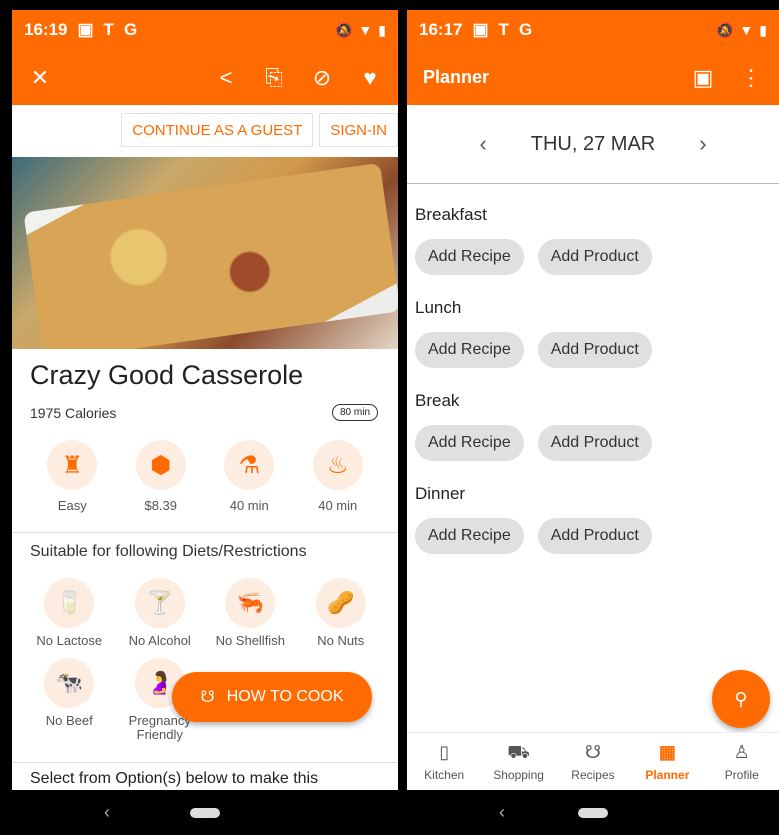 The width and height of the screenshot is (779, 835). Describe the element at coordinates (160, 465) in the screenshot. I see `price-tag-icon: ⬢` at that location.